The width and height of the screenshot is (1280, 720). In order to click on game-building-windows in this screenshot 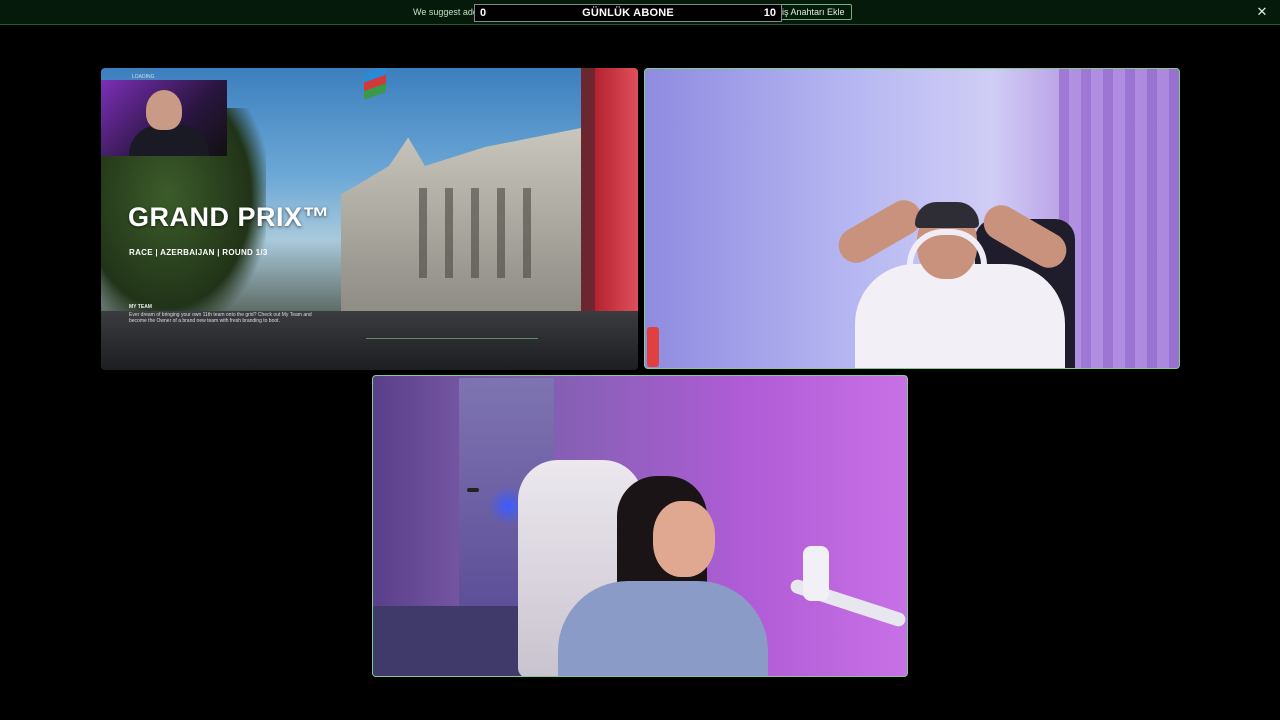, I will do `click(471, 233)`.